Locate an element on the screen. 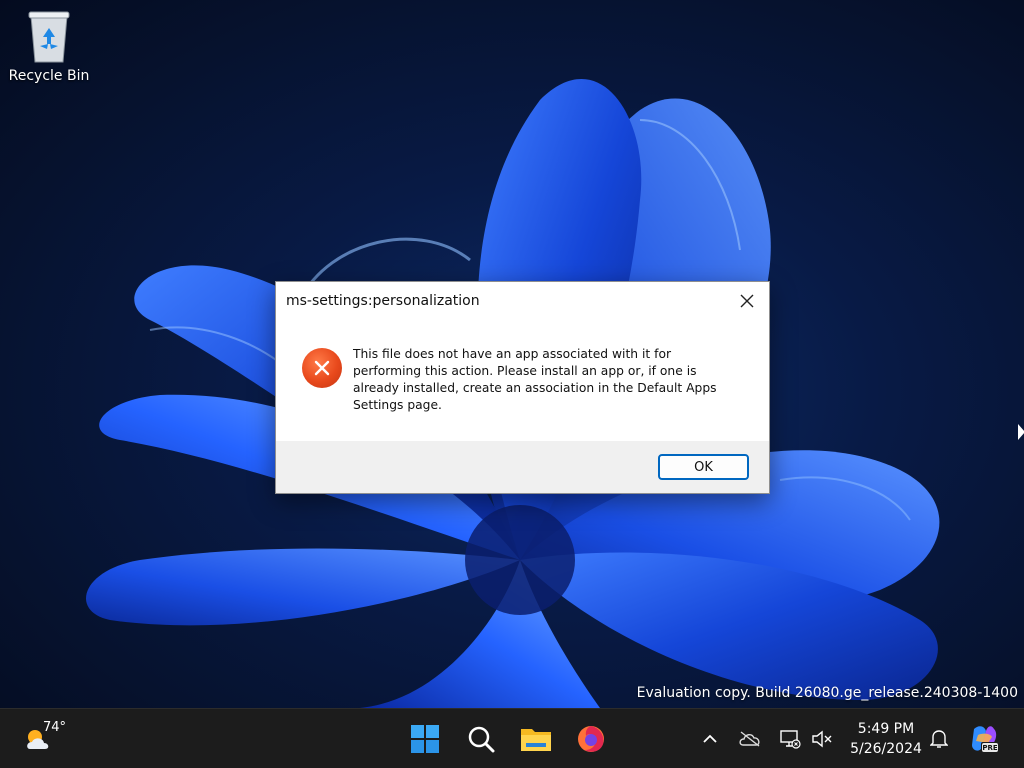 Image resolution: width=1024 pixels, height=768 pixels. weather-widget: 74° is located at coordinates (44, 739).